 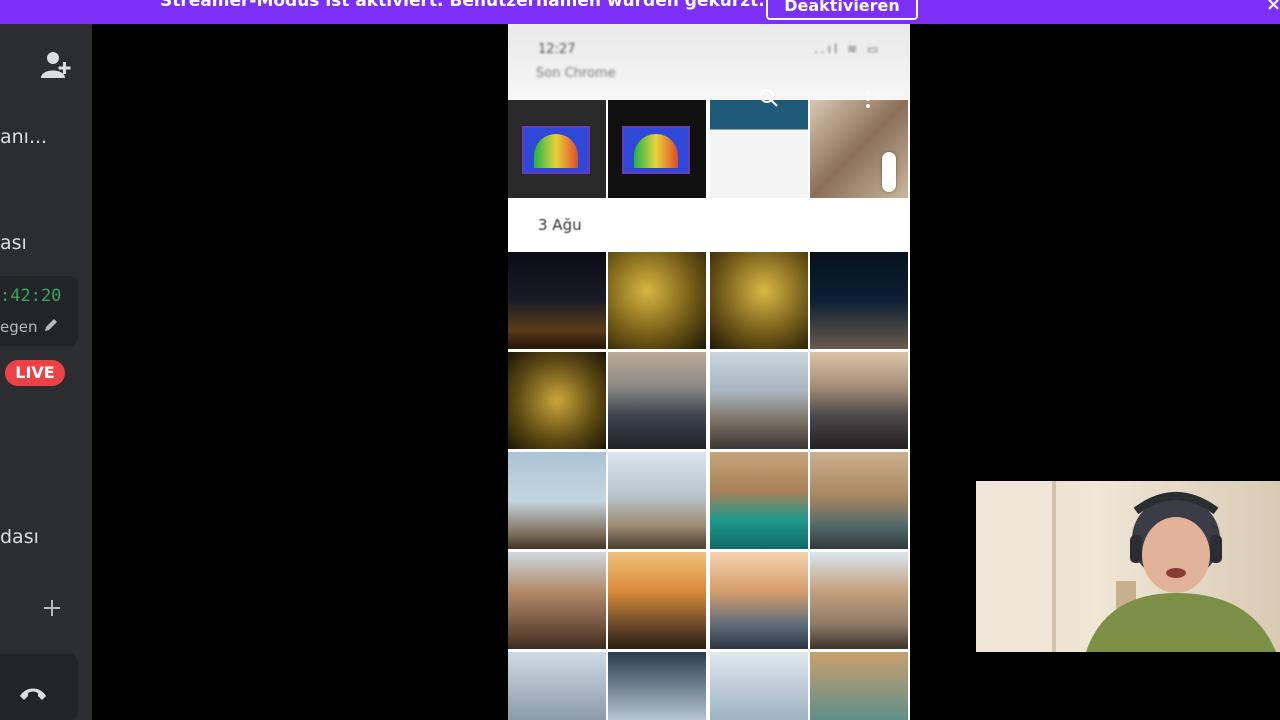 I want to click on more-options-icon, so click(x=868, y=99).